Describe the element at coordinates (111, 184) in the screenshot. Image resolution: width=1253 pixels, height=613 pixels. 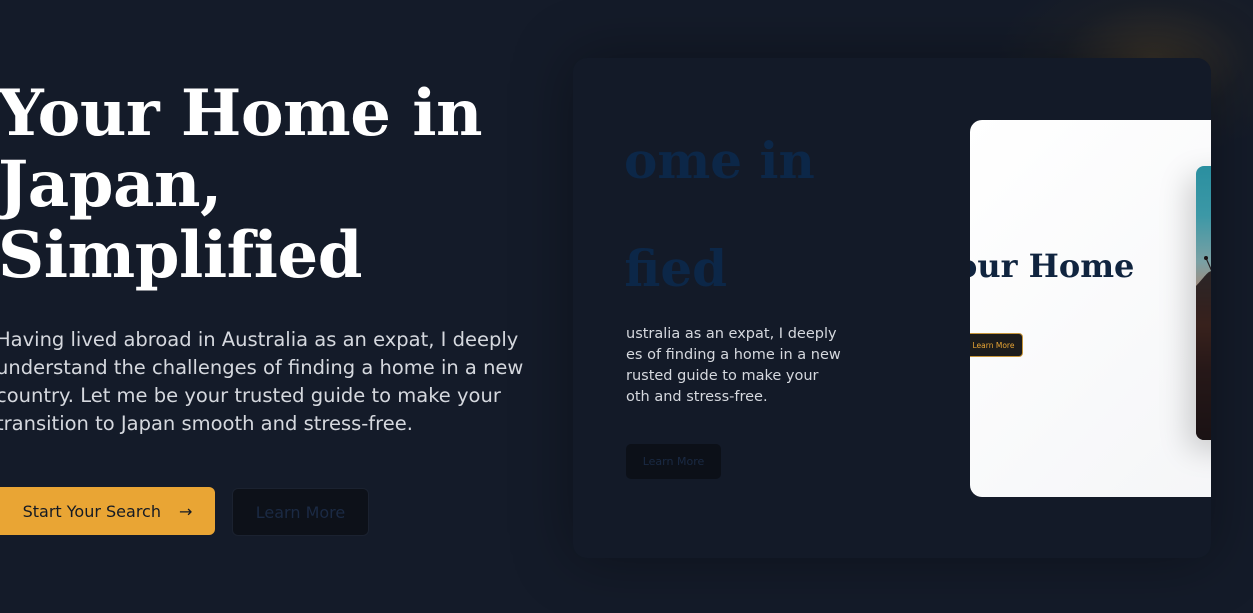
I see `hero-title-line2: Japan,` at that location.